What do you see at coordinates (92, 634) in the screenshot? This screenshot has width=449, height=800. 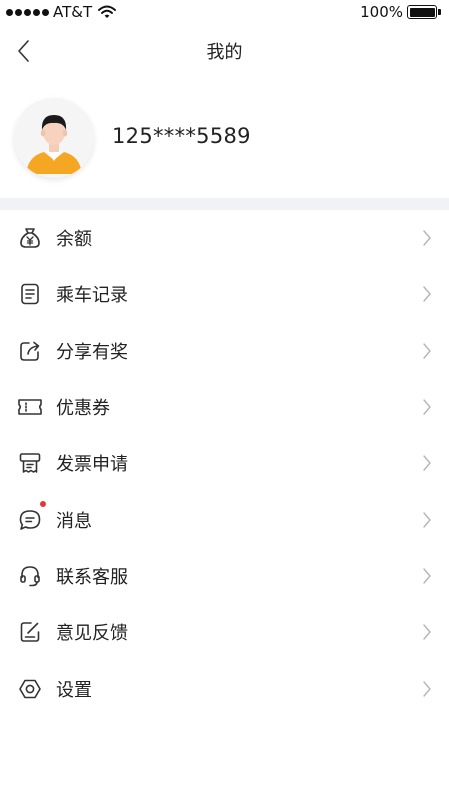 I see `menu-label: 意见反馈` at bounding box center [92, 634].